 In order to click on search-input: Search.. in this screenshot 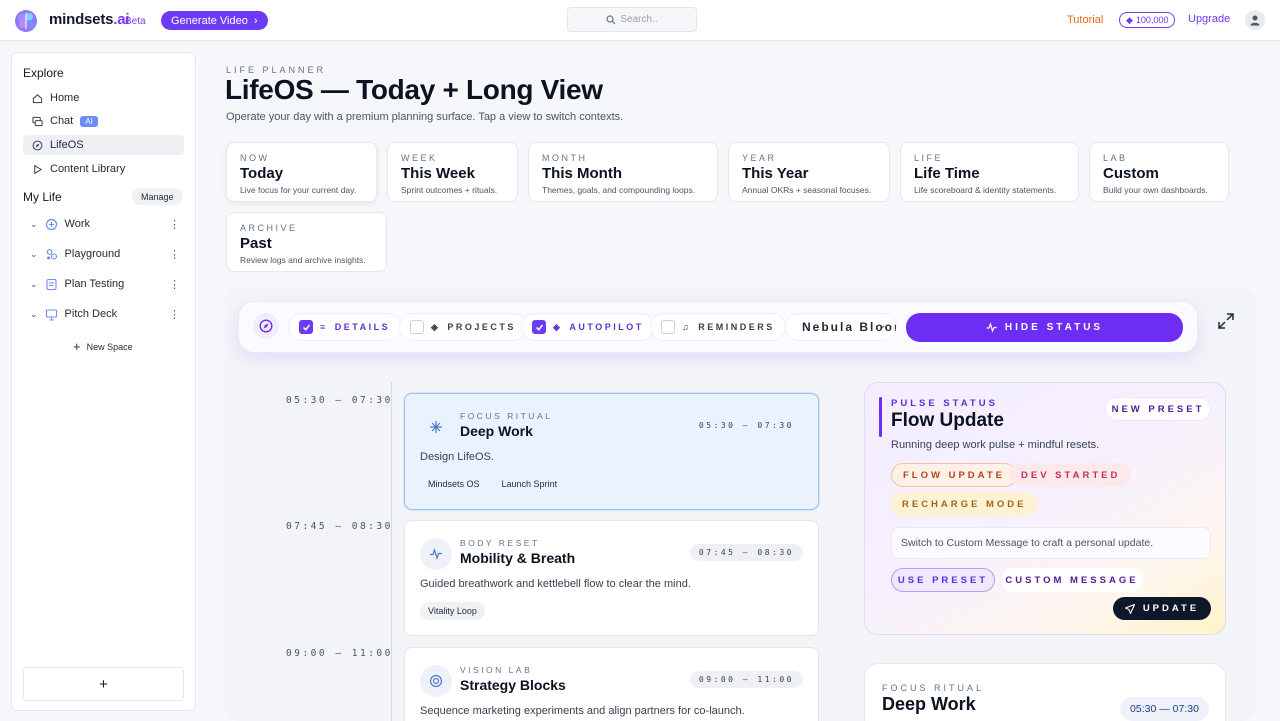, I will do `click(632, 19)`.